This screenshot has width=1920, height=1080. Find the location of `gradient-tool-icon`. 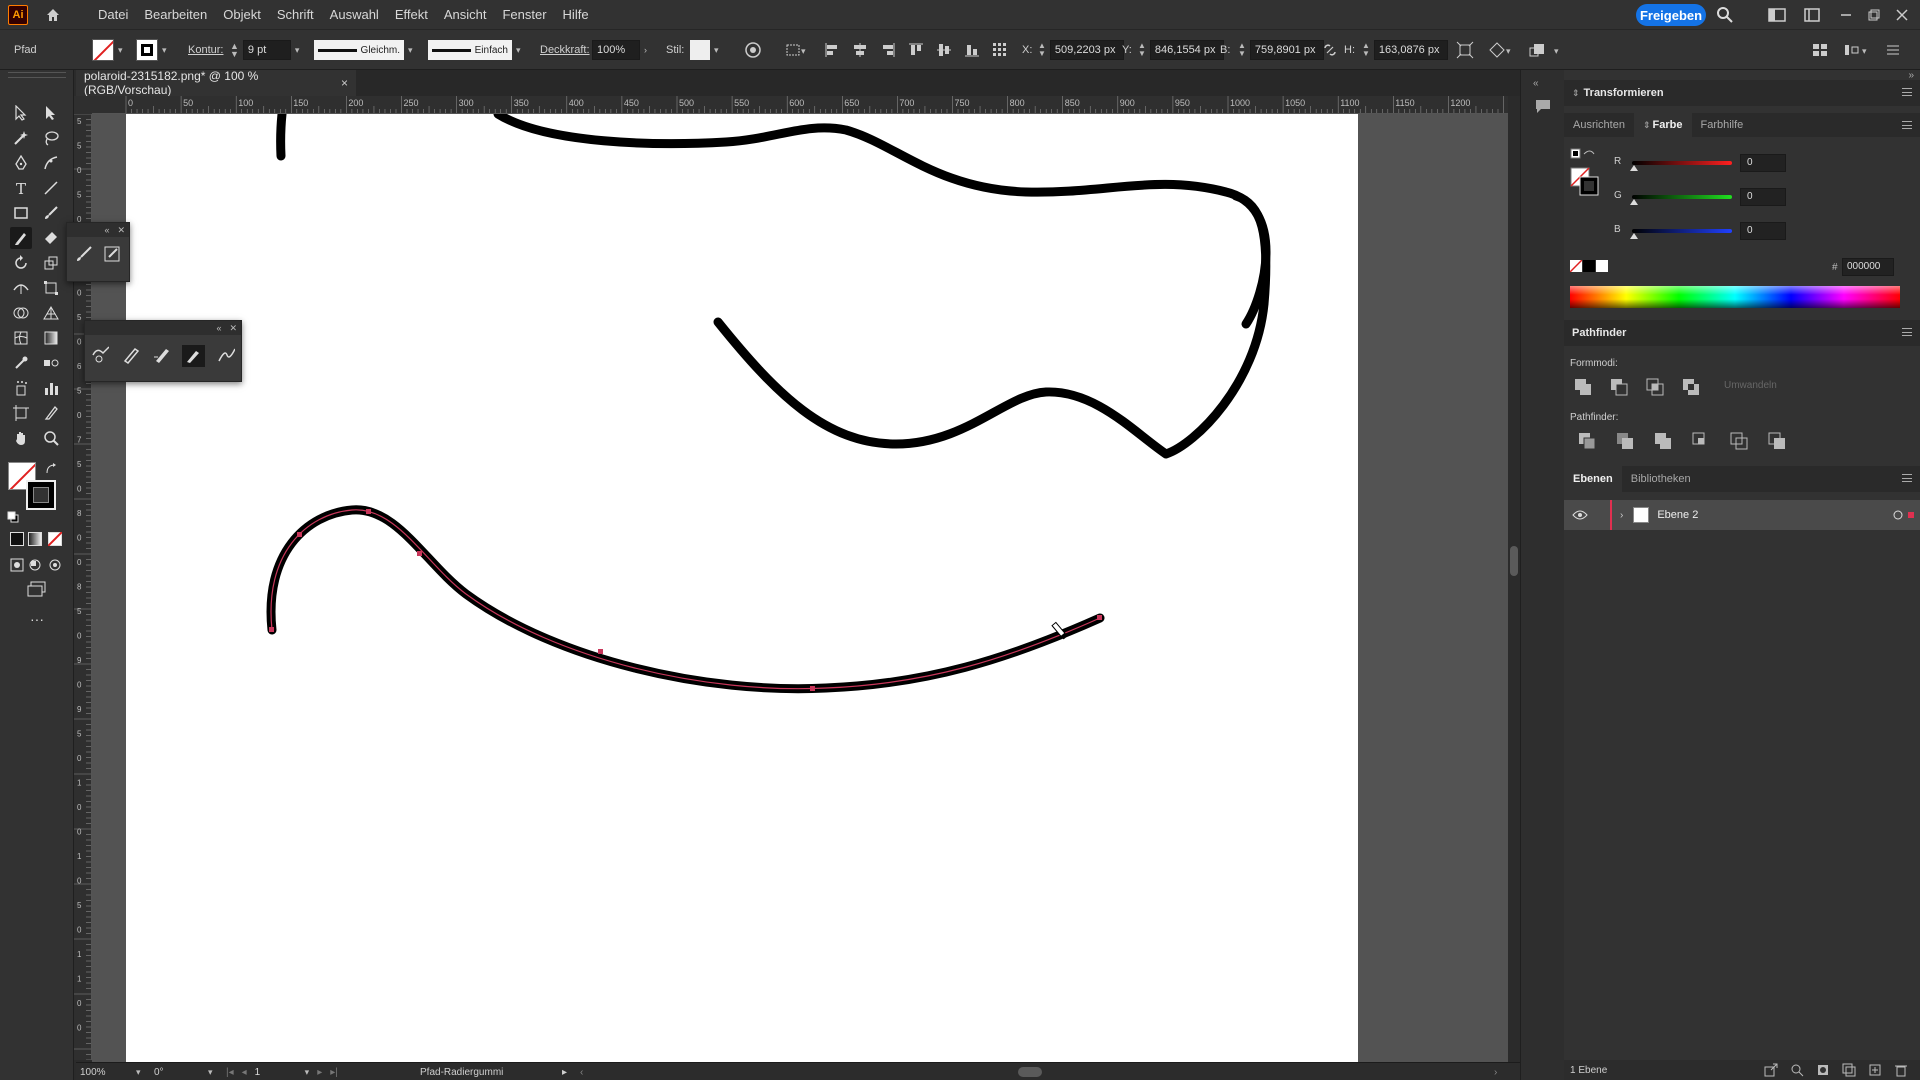

gradient-tool-icon is located at coordinates (51, 338).